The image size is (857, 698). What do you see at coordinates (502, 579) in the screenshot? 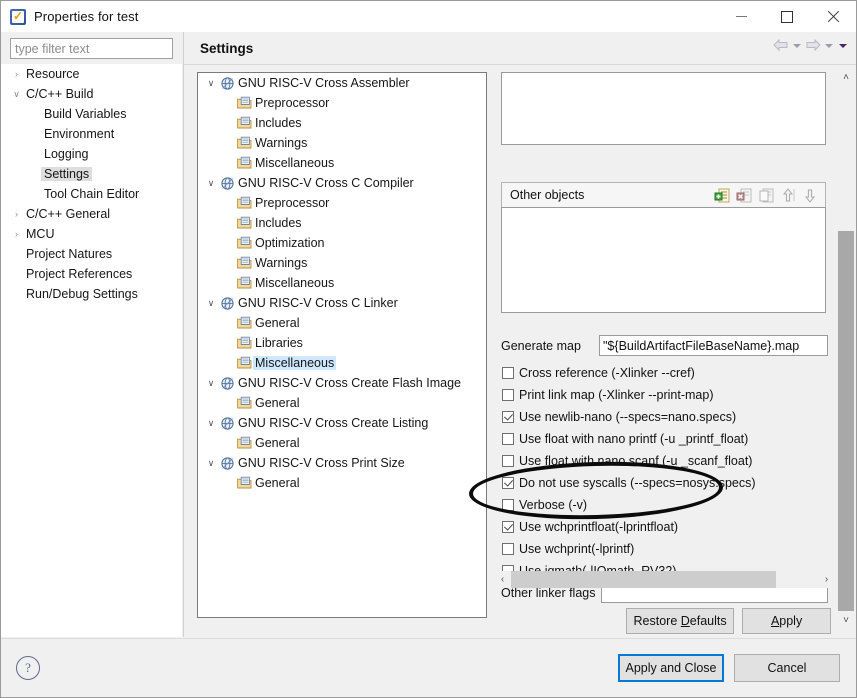
I see `scroll-left-icon: ‹` at bounding box center [502, 579].